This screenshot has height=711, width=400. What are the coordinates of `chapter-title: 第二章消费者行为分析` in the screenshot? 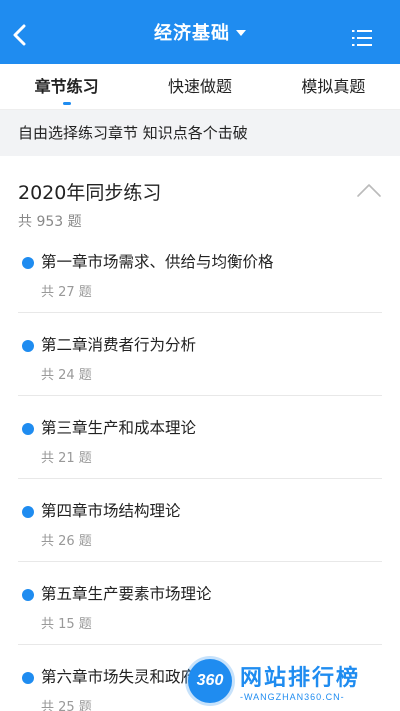 It's located at (119, 345).